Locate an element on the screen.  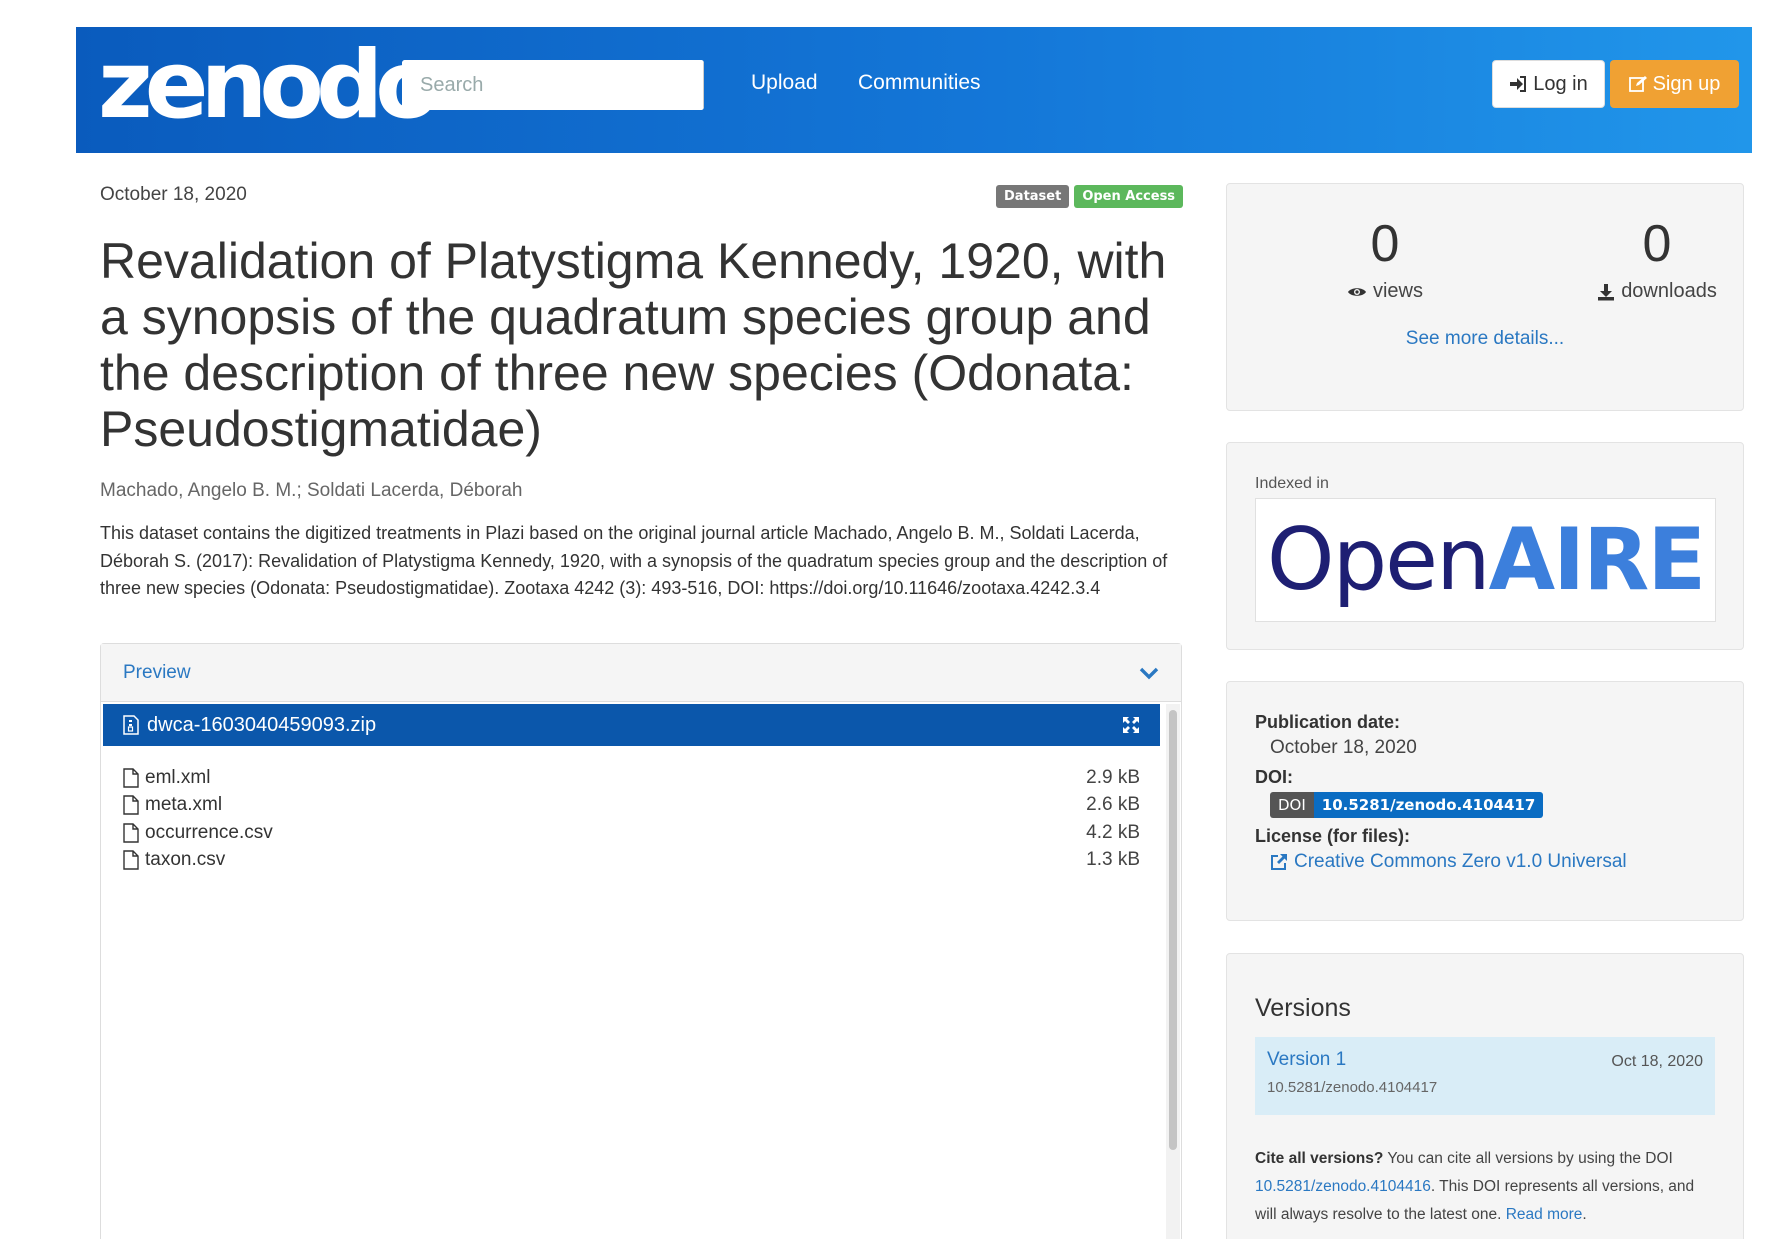
record-date: October 18, 2020 is located at coordinates (173, 194).